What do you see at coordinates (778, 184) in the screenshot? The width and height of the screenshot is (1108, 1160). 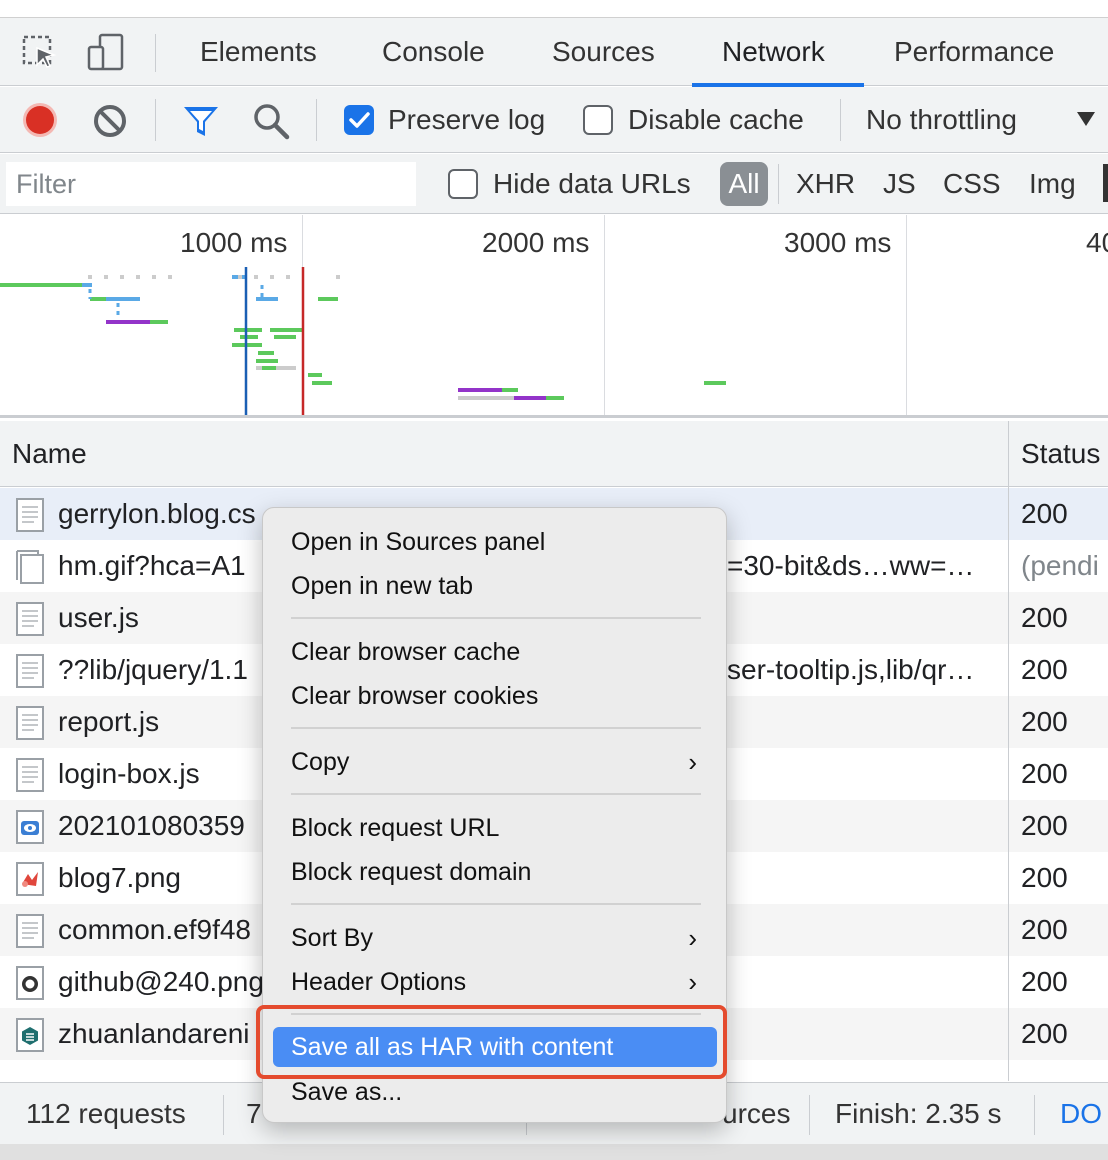 I see `type-filter-divider` at bounding box center [778, 184].